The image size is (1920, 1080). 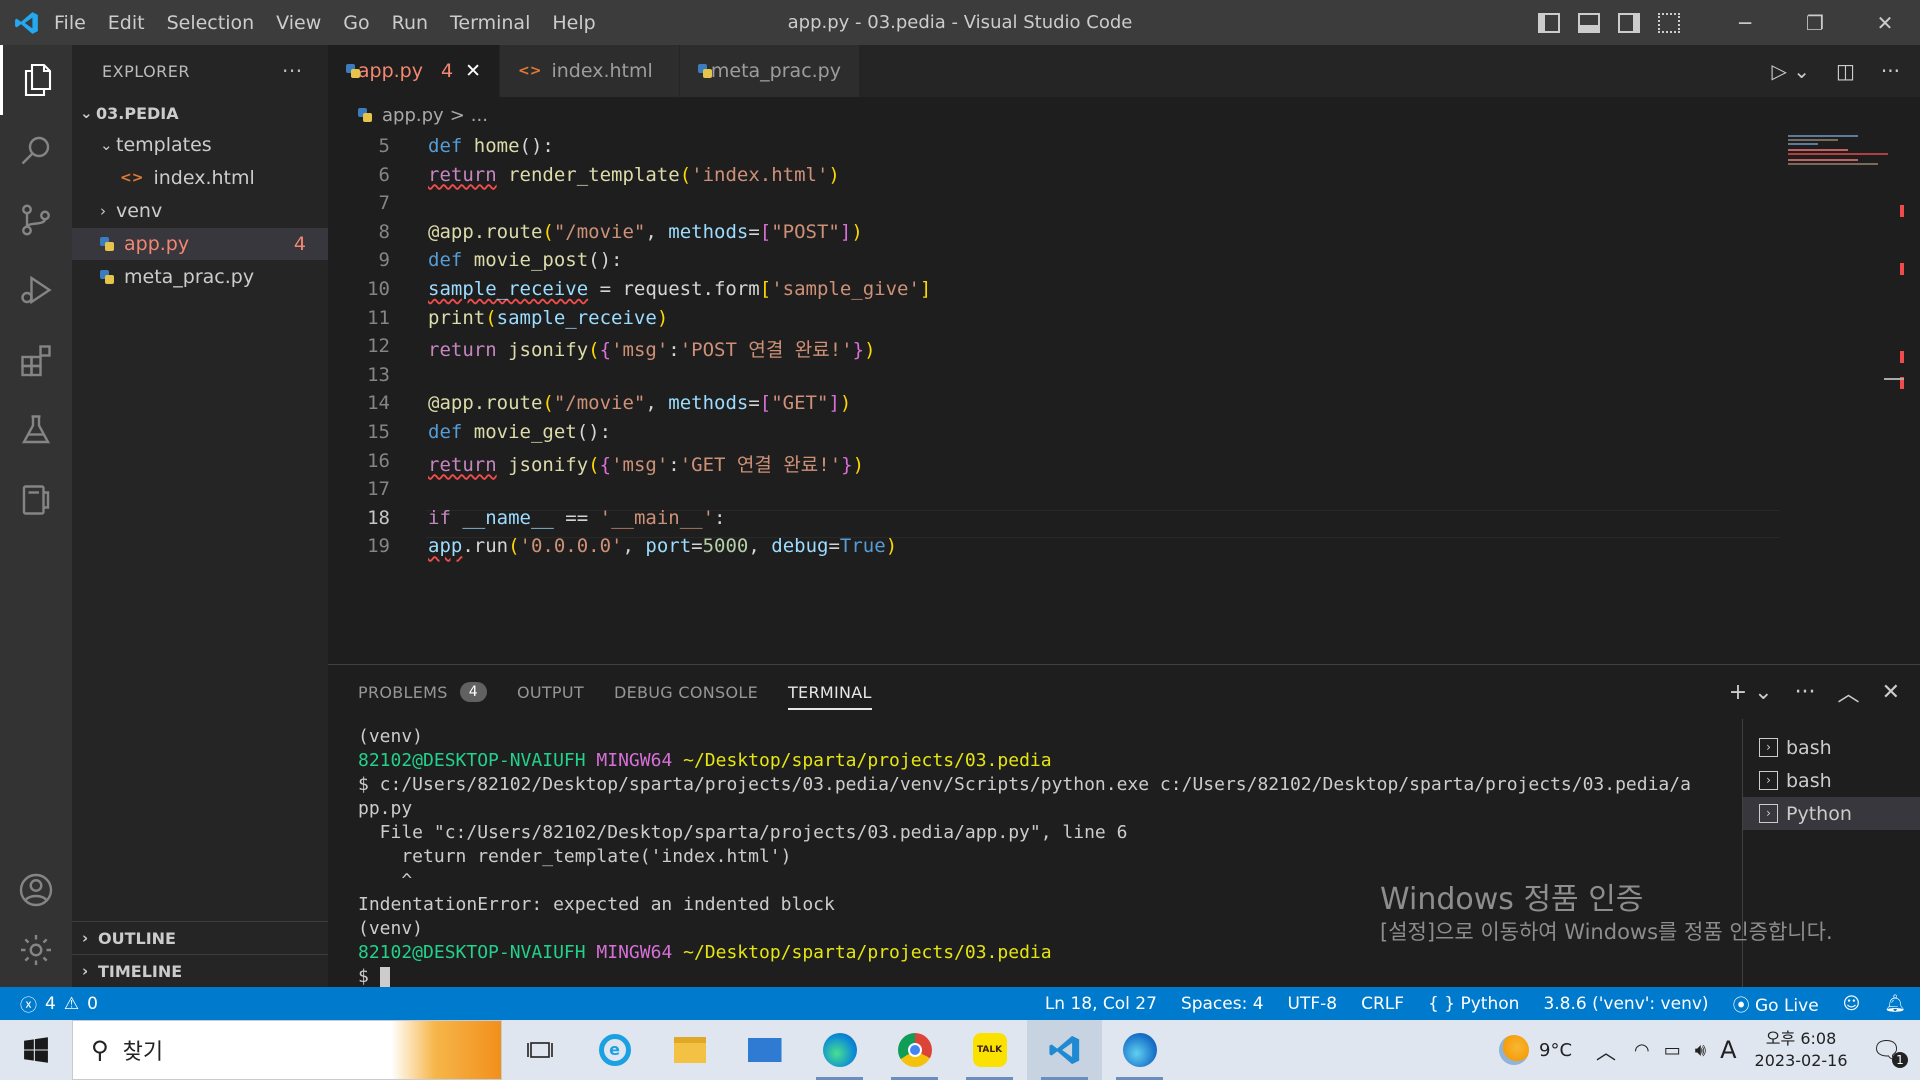 What do you see at coordinates (356, 23) in the screenshot?
I see `menu-item-go: Go` at bounding box center [356, 23].